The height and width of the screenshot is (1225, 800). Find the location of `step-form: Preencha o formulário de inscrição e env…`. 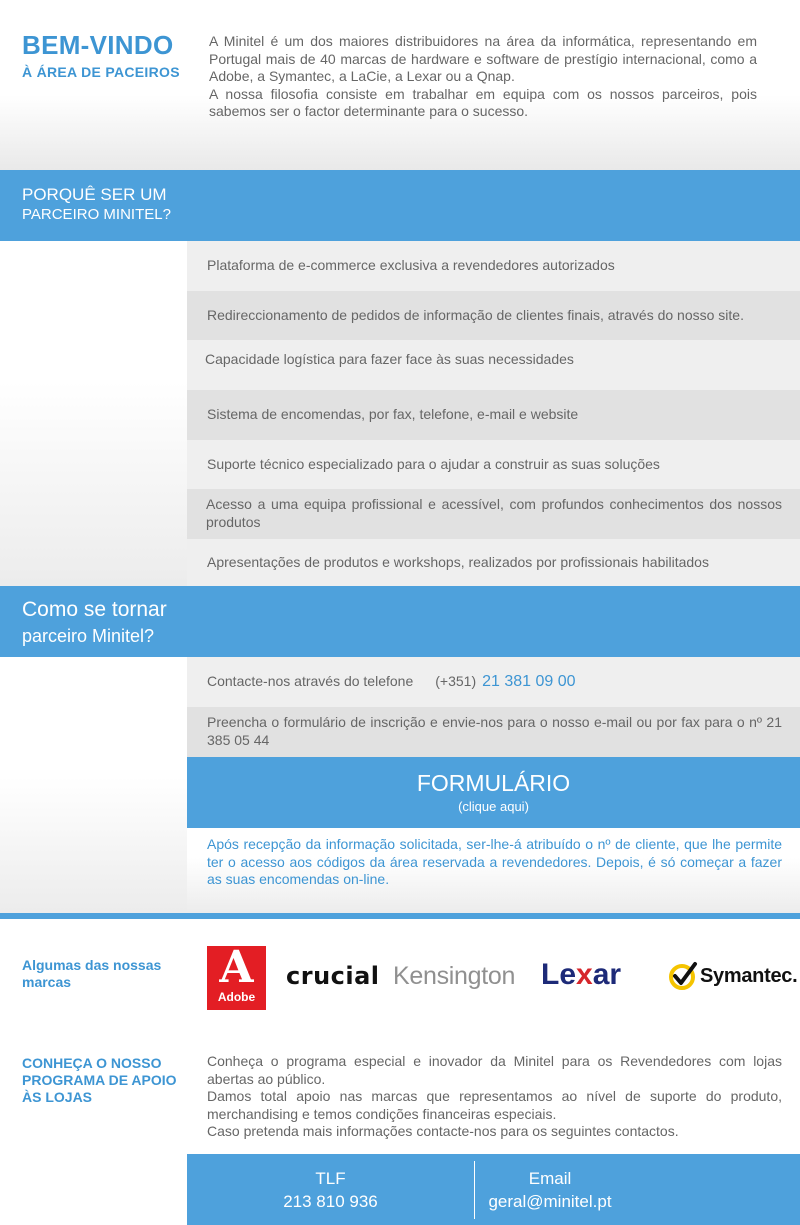

step-form: Preencha o formulário de inscrição e env… is located at coordinates (493, 732).